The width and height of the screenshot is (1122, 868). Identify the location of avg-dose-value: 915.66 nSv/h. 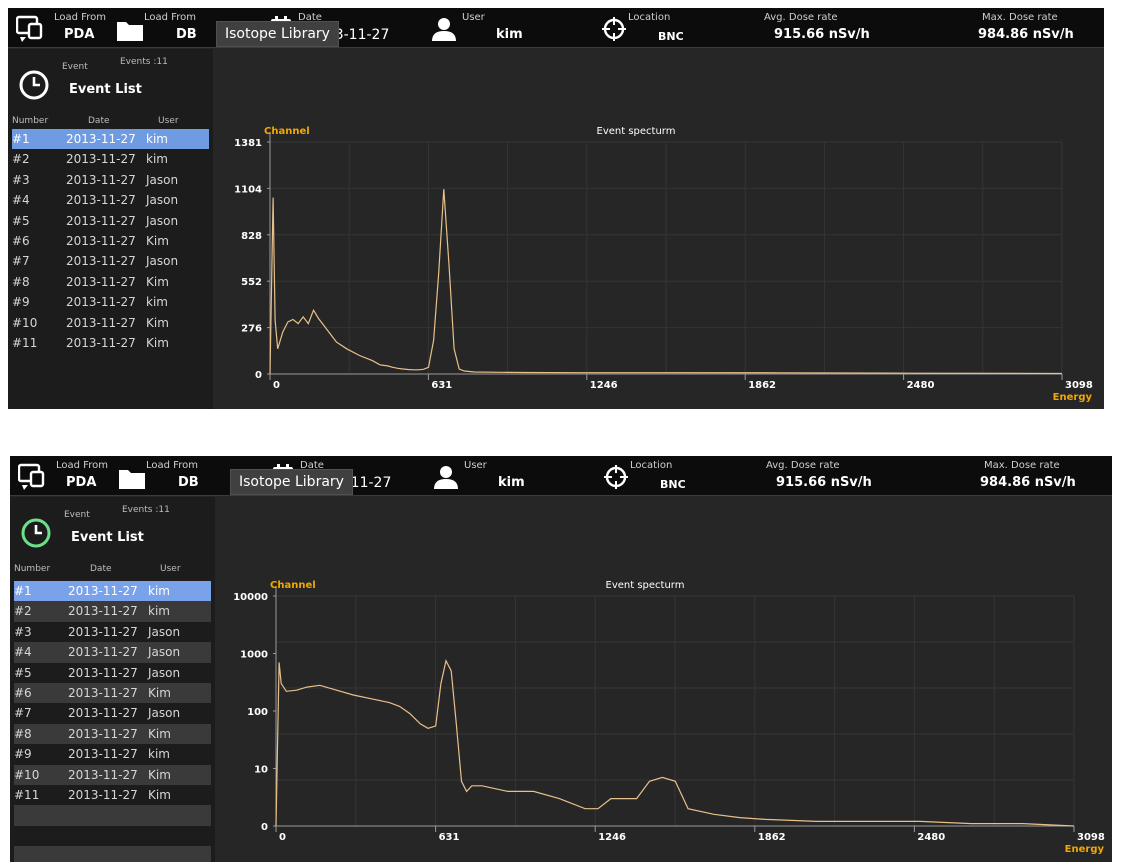
(824, 482).